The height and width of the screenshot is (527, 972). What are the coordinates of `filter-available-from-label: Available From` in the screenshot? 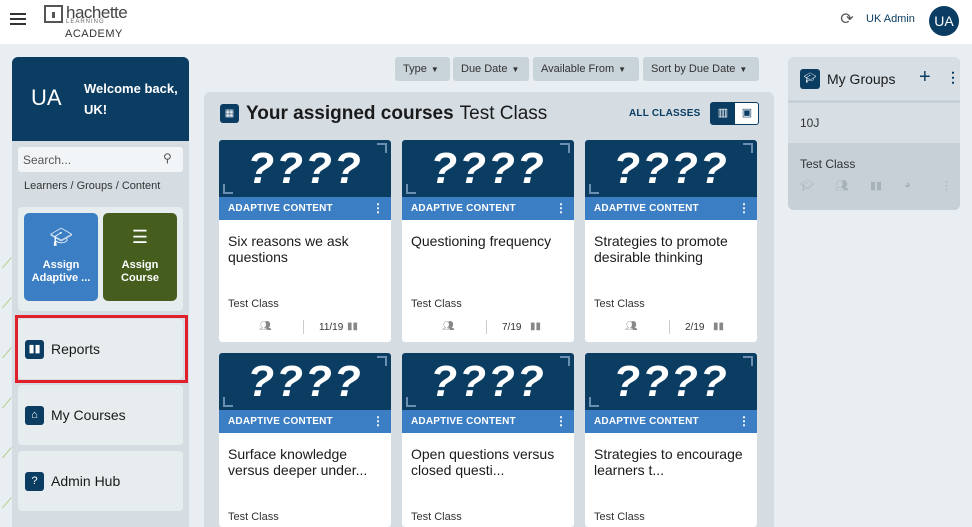 It's located at (578, 69).